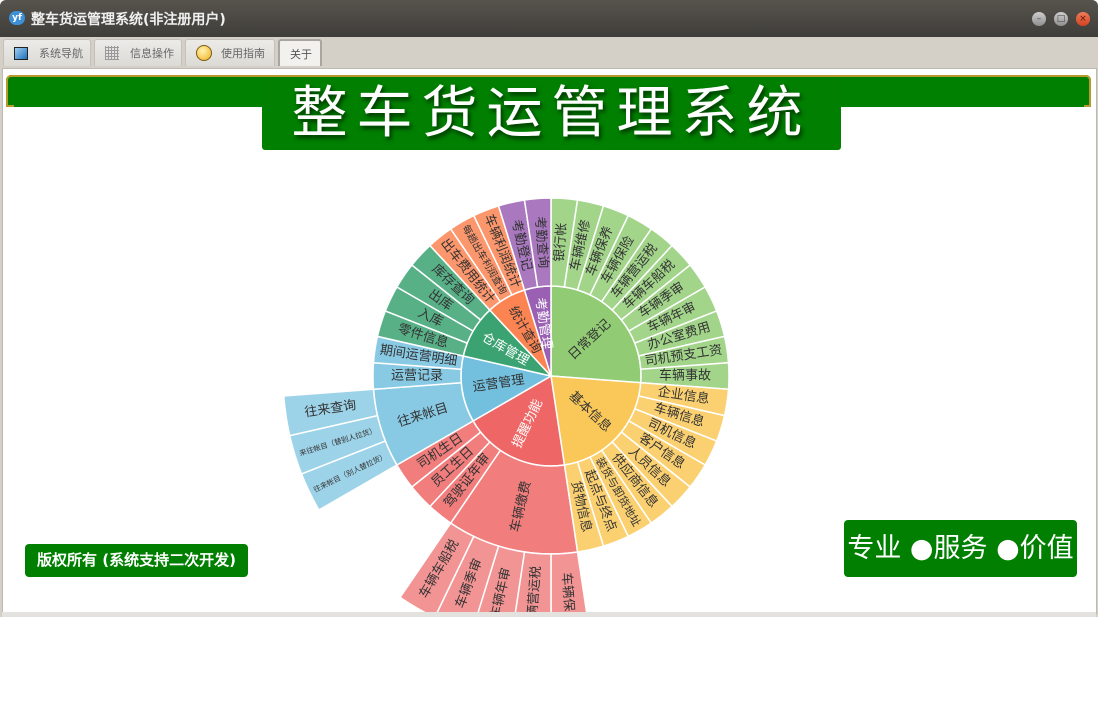 The width and height of the screenshot is (1098, 719). What do you see at coordinates (1083, 19) in the screenshot?
I see `close-button: ×` at bounding box center [1083, 19].